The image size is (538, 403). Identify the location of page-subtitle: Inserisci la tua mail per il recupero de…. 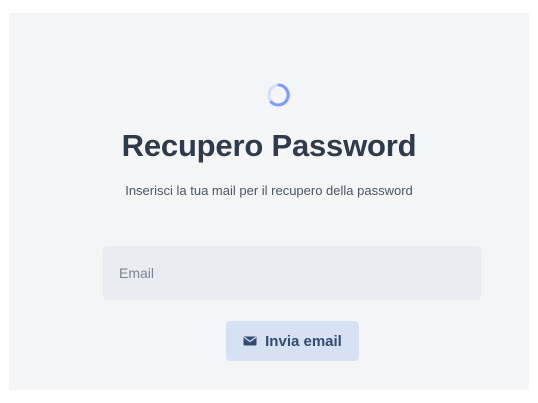
(269, 190).